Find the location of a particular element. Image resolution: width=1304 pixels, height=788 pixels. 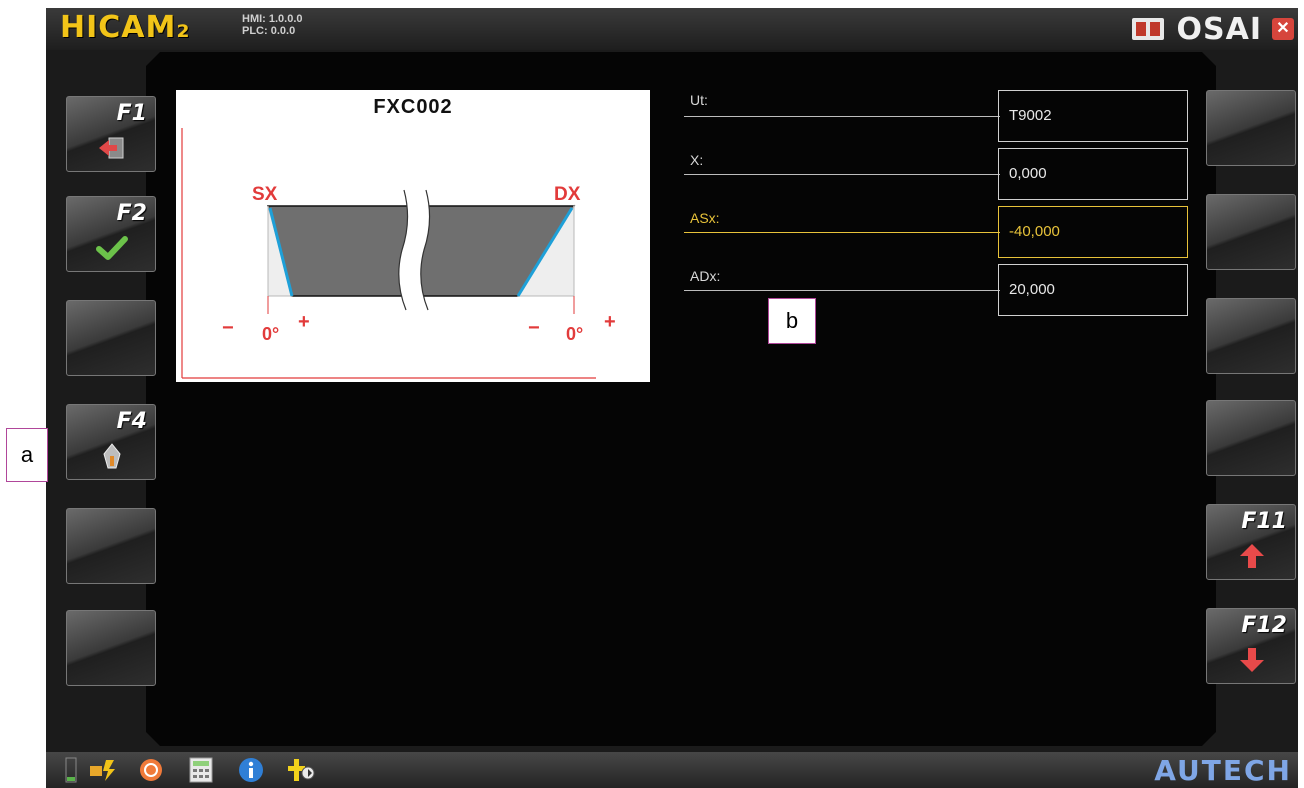

callout-a: a is located at coordinates (27, 455).